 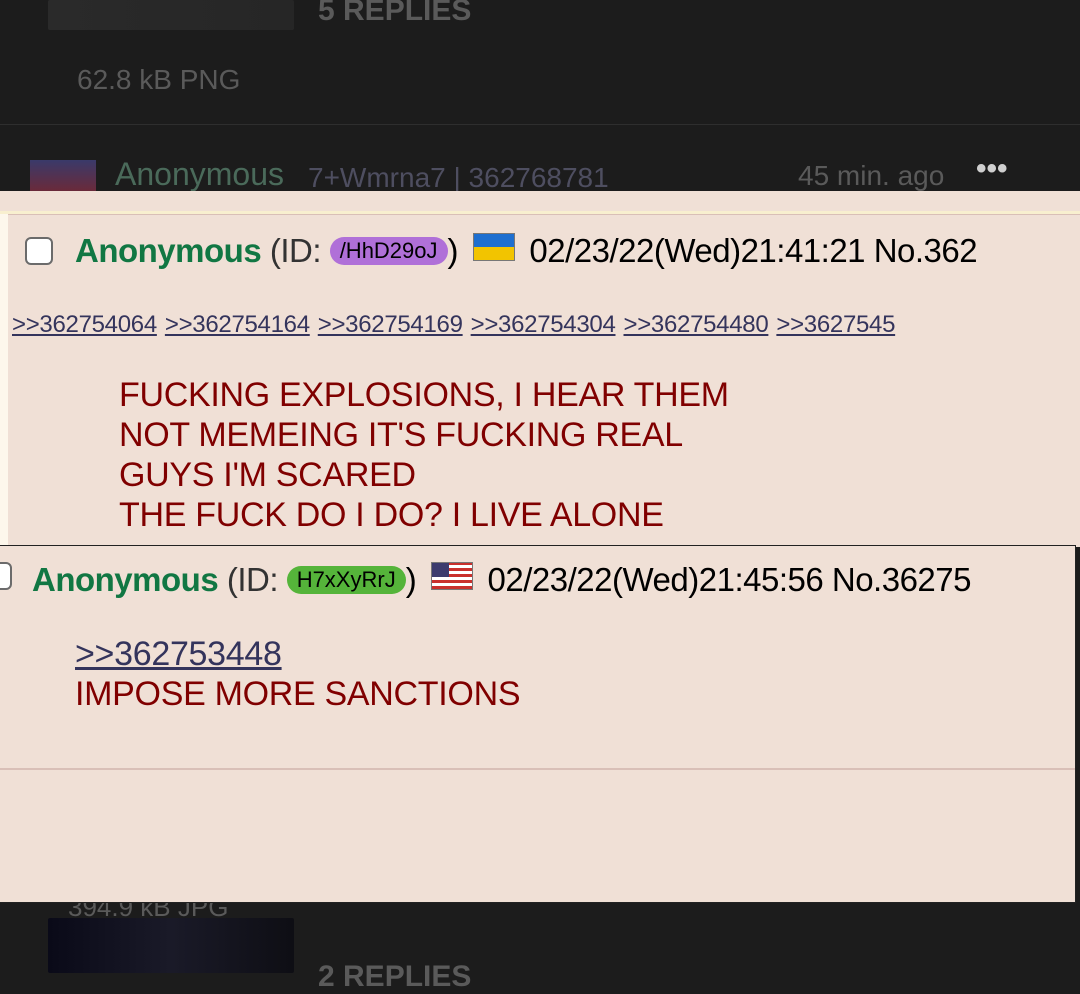 What do you see at coordinates (902, 579) in the screenshot?
I see `post-number: No.36275` at bounding box center [902, 579].